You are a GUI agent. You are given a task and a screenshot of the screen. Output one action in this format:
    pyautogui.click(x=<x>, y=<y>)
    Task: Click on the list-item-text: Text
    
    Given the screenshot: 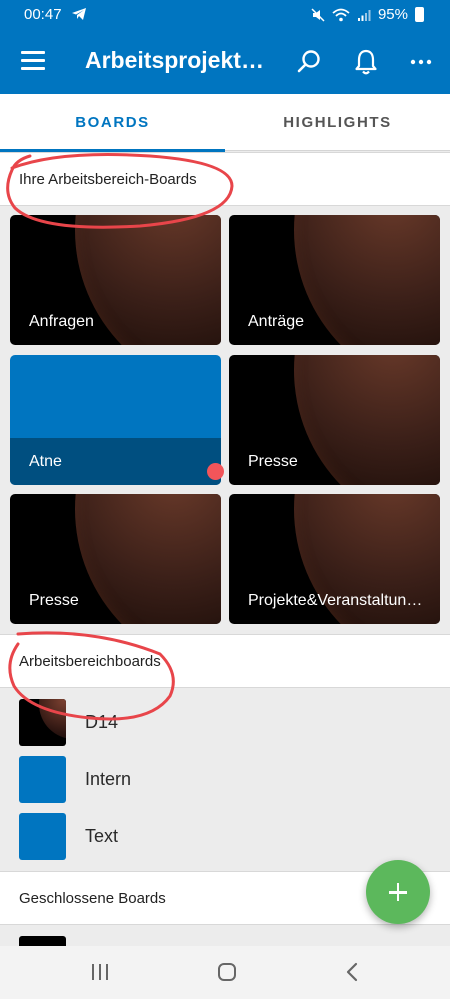 What is the action you would take?
    pyautogui.click(x=225, y=836)
    